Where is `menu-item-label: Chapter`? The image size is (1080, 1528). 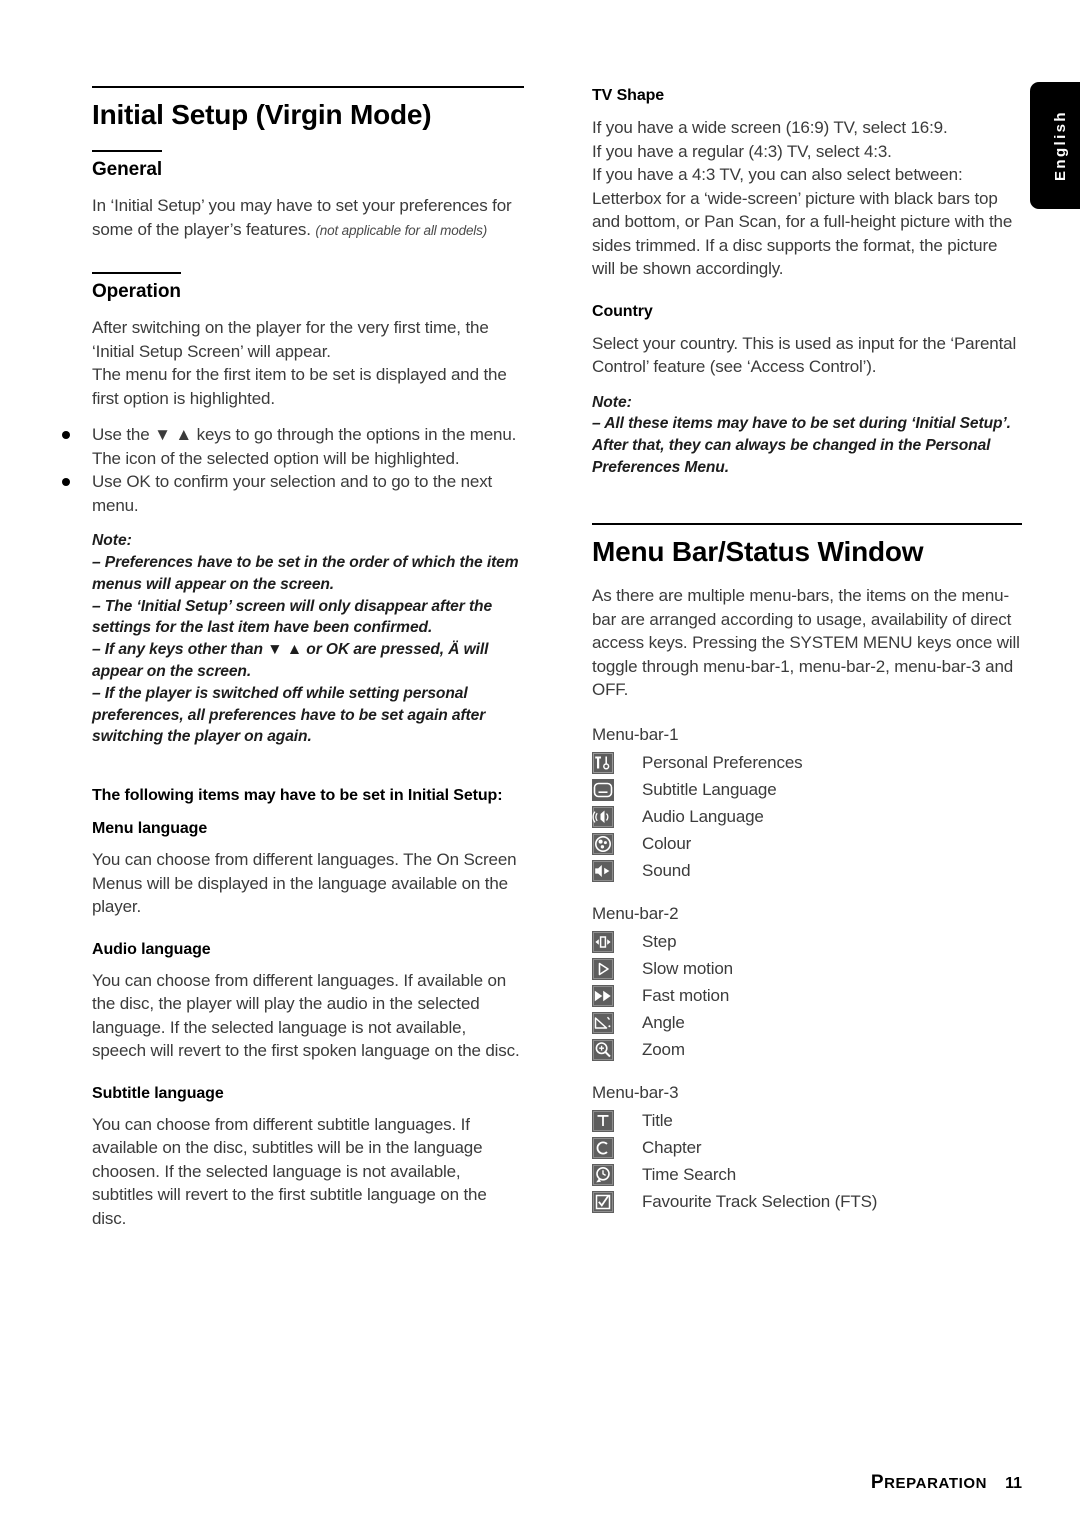
menu-item-label: Chapter is located at coordinates (672, 1148).